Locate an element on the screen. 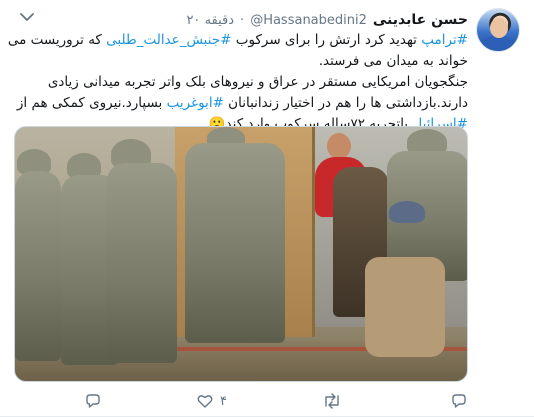 This screenshot has width=534, height=417. tweet-text-line: خواند به میدان می فرستد. is located at coordinates (239, 61).